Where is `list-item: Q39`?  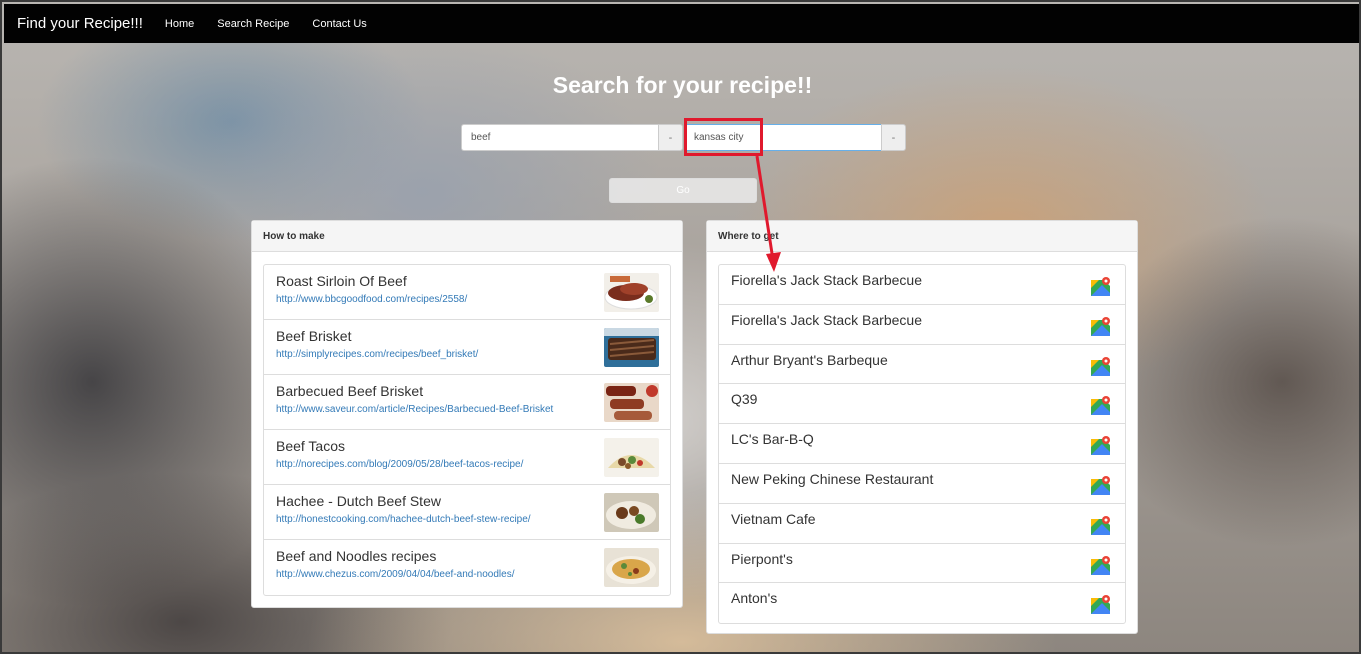
list-item: Q39 is located at coordinates (922, 404).